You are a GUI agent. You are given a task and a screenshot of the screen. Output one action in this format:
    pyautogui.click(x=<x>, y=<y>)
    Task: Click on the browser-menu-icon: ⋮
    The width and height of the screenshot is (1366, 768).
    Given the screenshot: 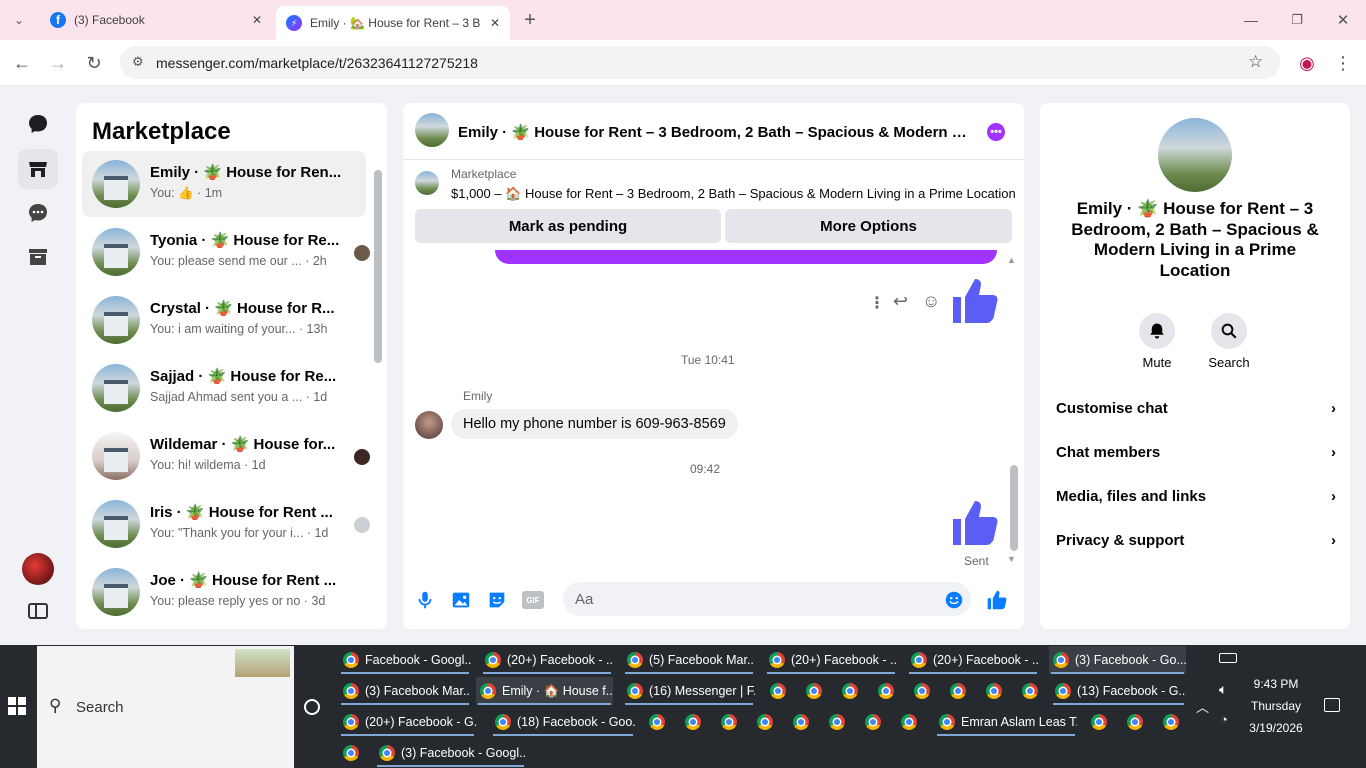 What is the action you would take?
    pyautogui.click(x=1343, y=63)
    